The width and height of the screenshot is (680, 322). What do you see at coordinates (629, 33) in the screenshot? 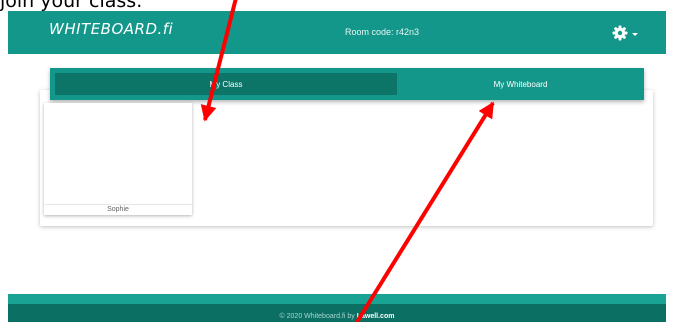
I see `settings-menu-button` at bounding box center [629, 33].